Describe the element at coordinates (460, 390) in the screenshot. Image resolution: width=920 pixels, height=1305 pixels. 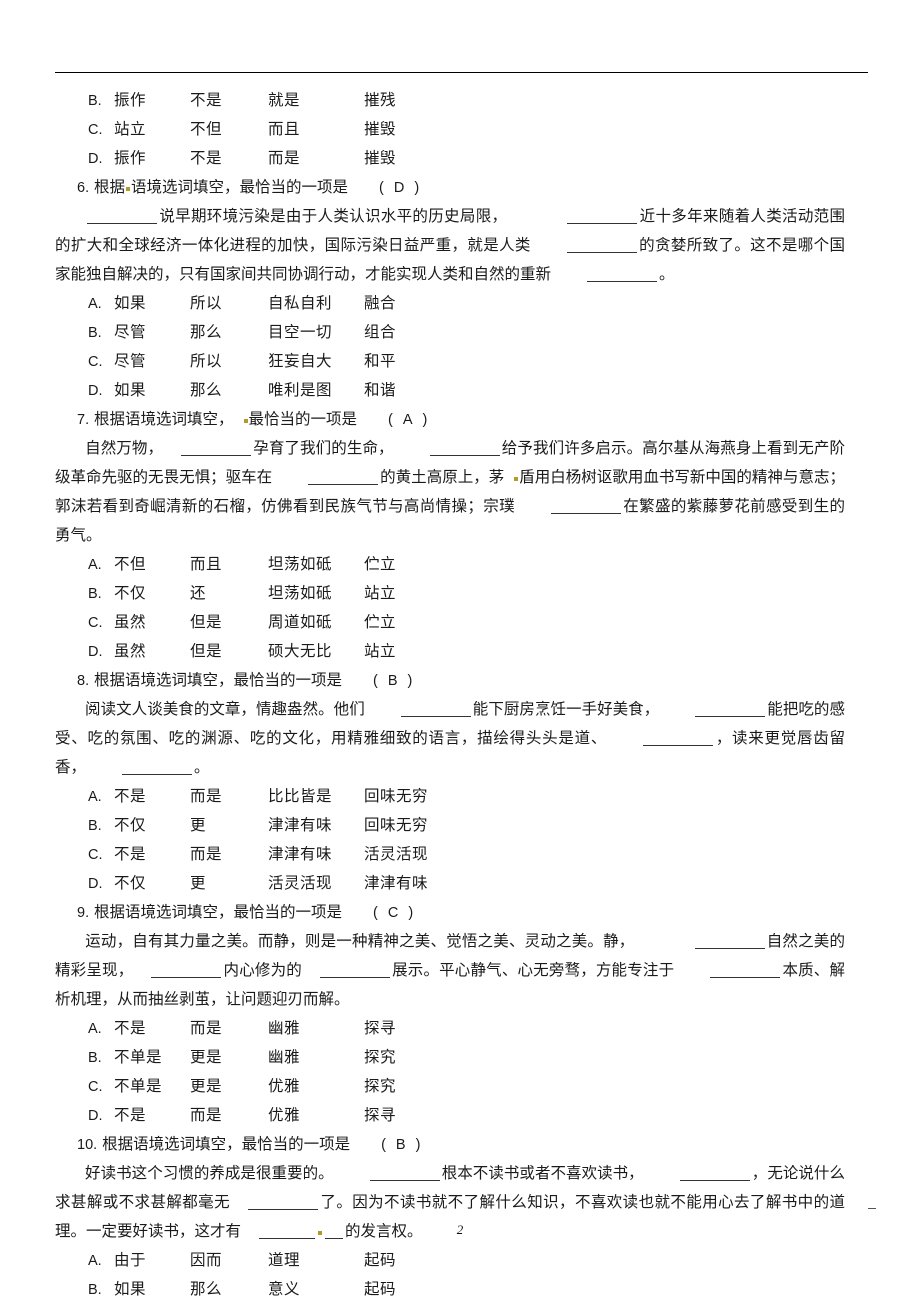
I see `option-row: D. 如果 那么 唯利是图 和谐` at that location.